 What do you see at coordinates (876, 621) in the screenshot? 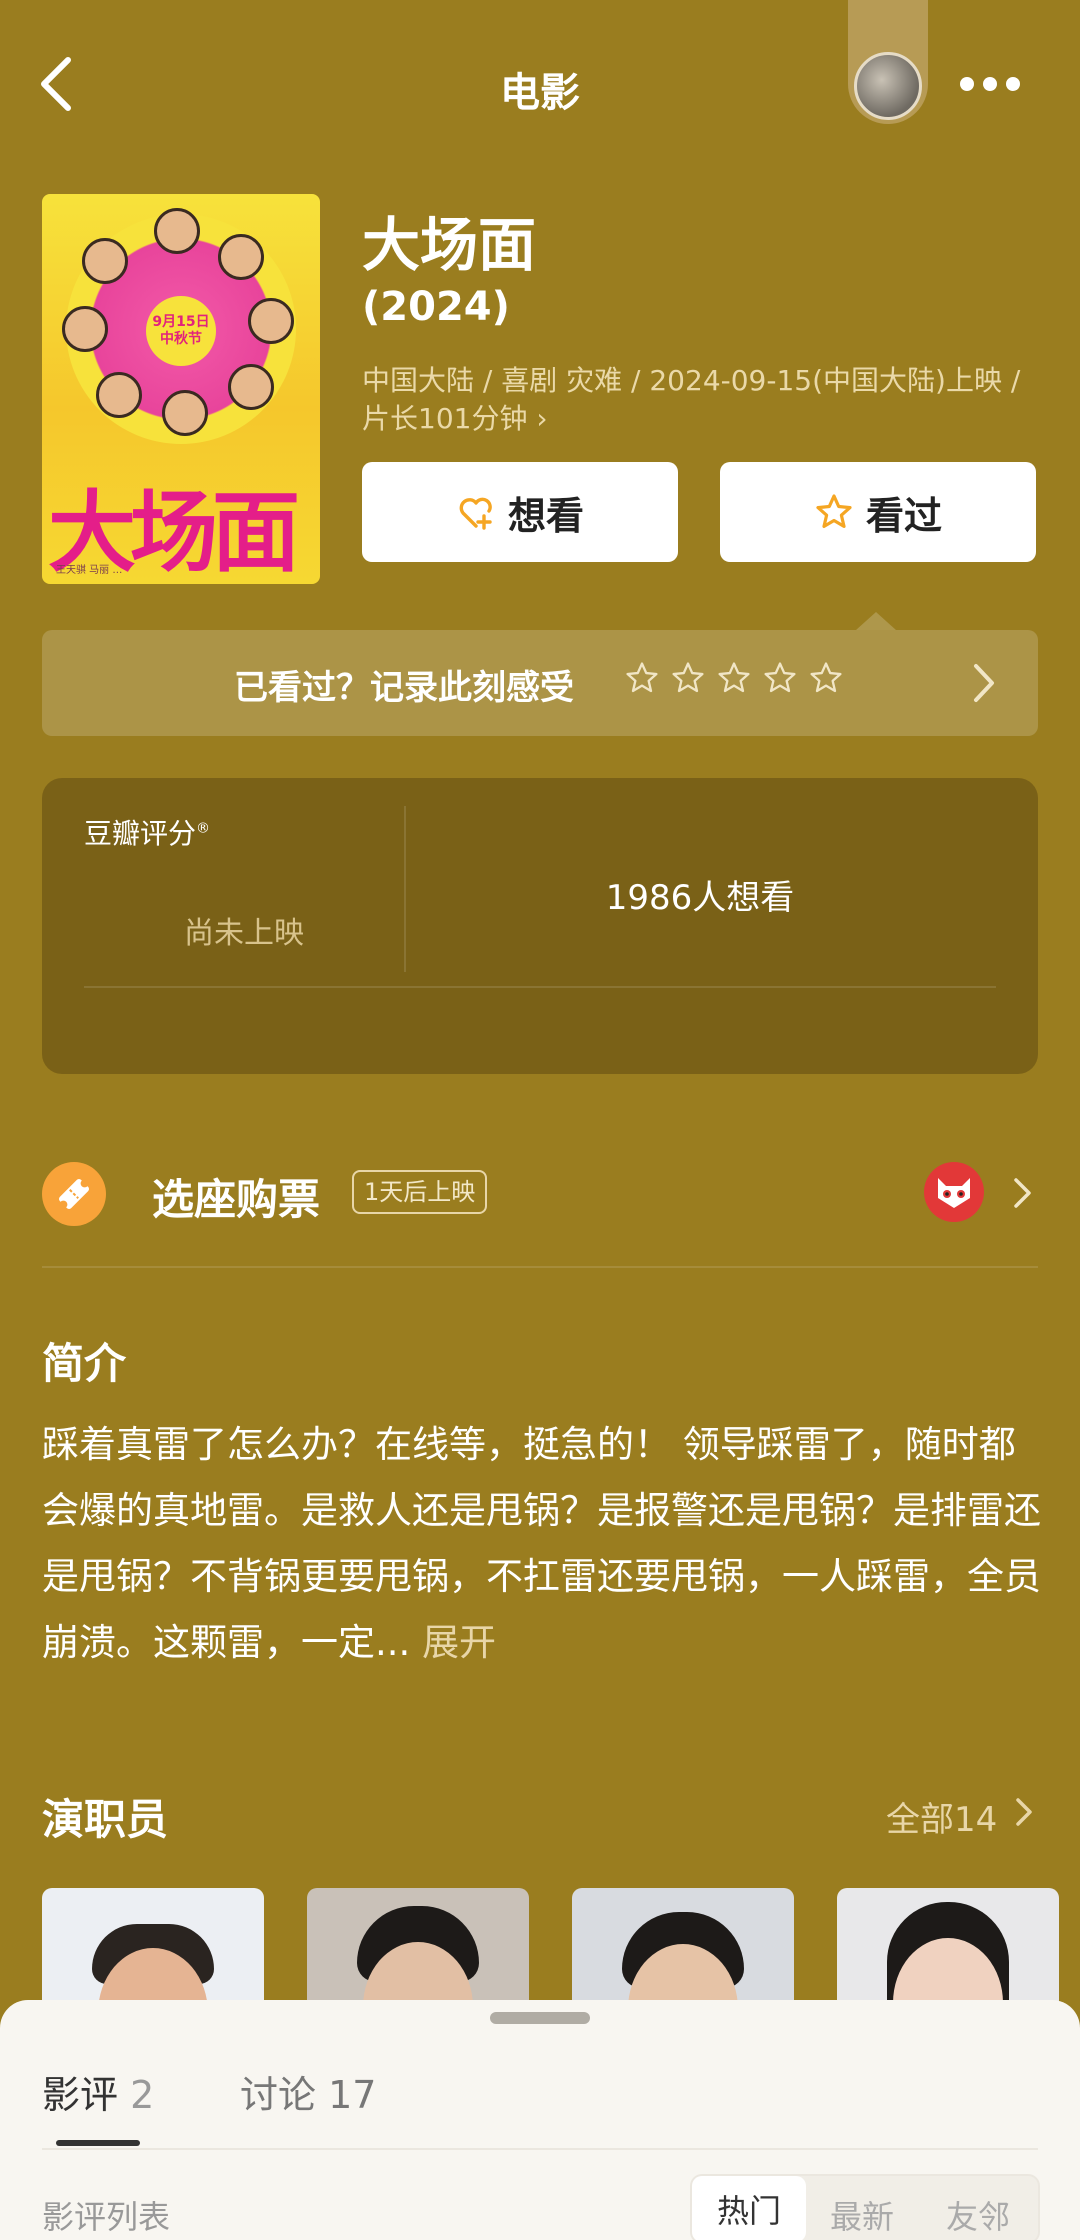
I see `record-caret` at bounding box center [876, 621].